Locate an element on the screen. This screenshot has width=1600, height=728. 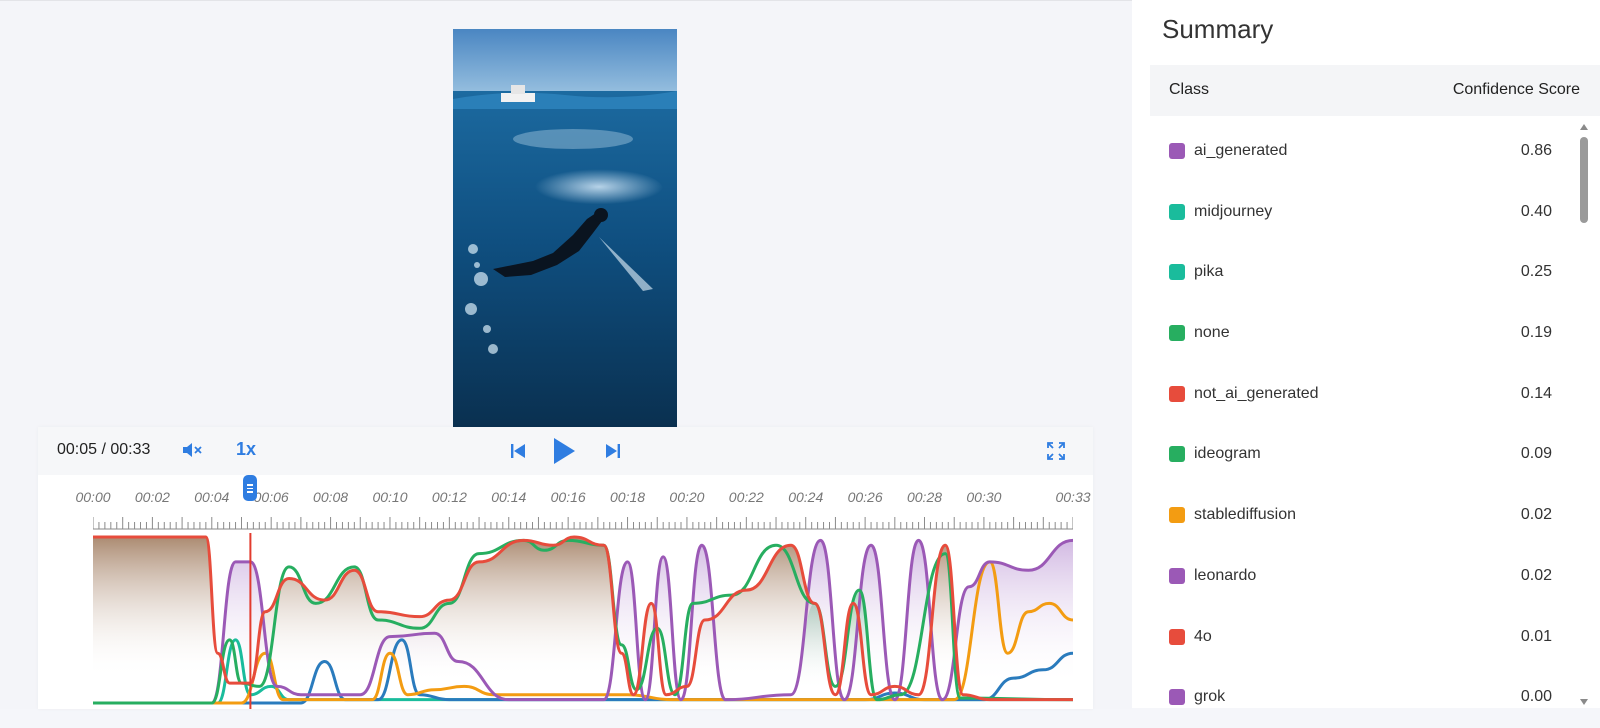
confidence-score: 0.14 is located at coordinates (1536, 393).